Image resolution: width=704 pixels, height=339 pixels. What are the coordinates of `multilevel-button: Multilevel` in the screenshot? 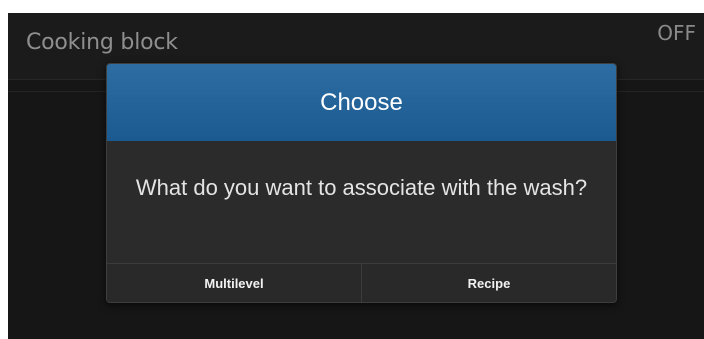 It's located at (234, 283).